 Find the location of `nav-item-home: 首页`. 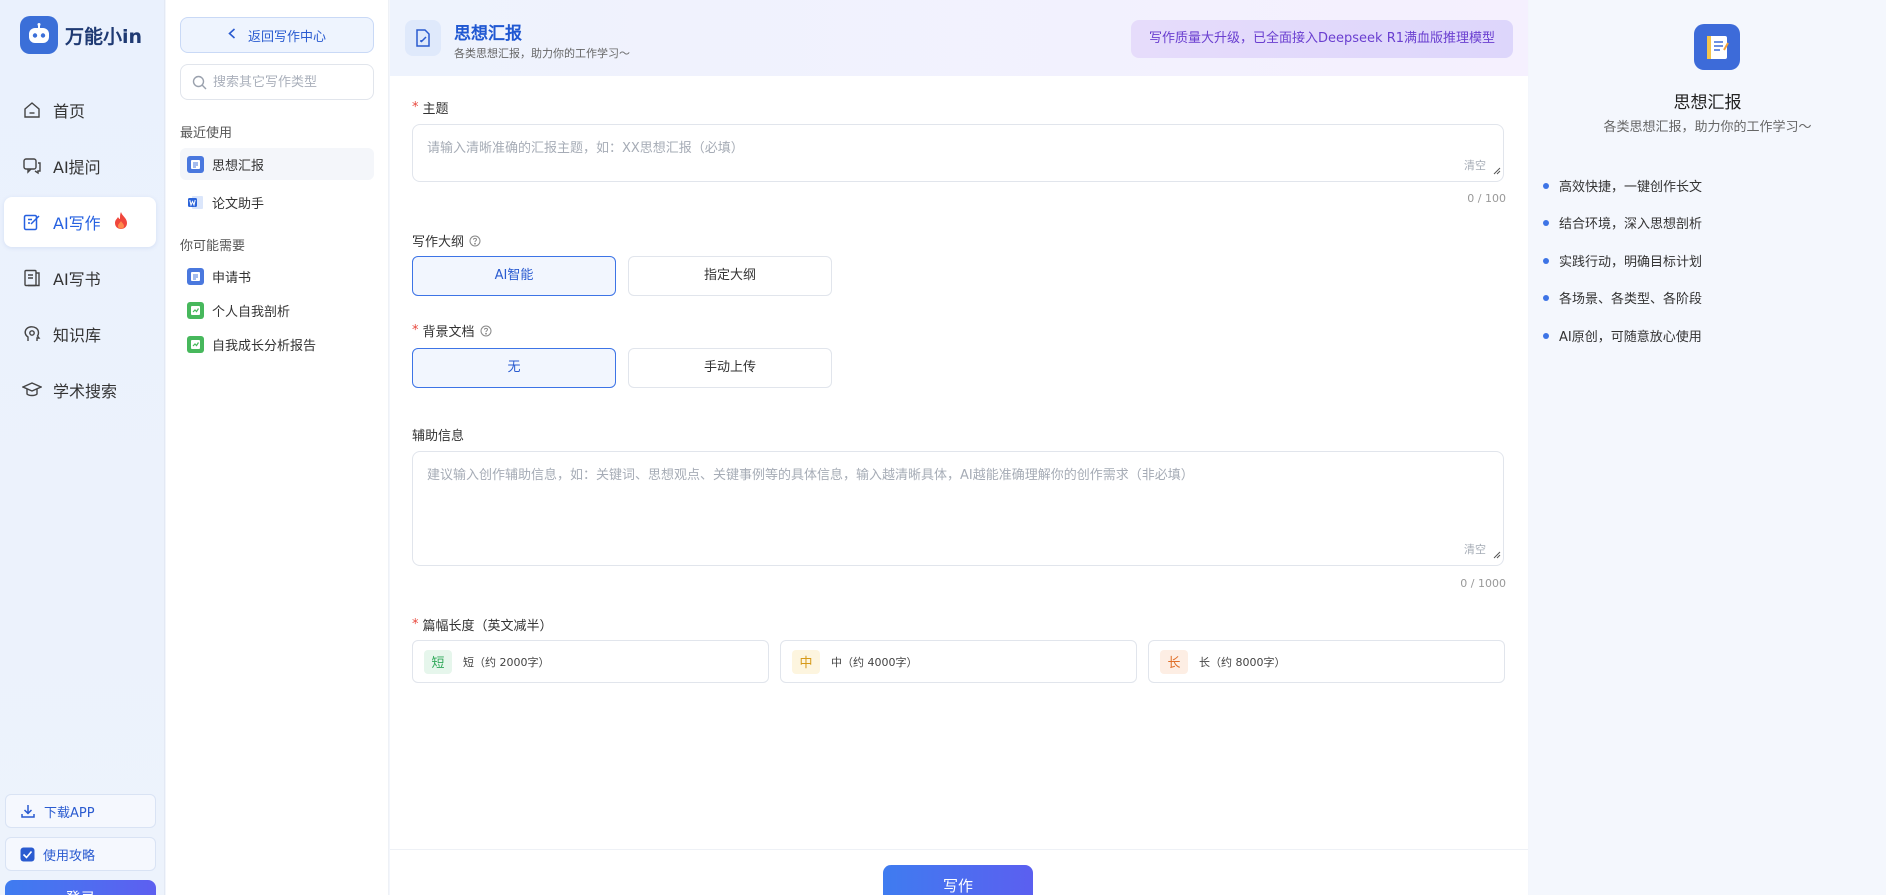

nav-item-home: 首页 is located at coordinates (80, 110).